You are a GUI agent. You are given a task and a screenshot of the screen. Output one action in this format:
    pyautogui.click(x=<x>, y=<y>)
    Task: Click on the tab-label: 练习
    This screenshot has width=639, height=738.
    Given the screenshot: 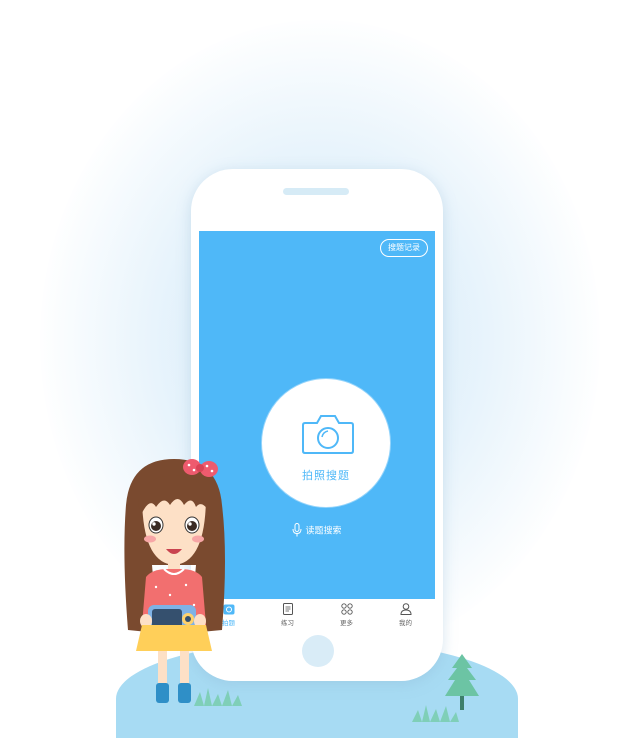 What is the action you would take?
    pyautogui.click(x=287, y=623)
    